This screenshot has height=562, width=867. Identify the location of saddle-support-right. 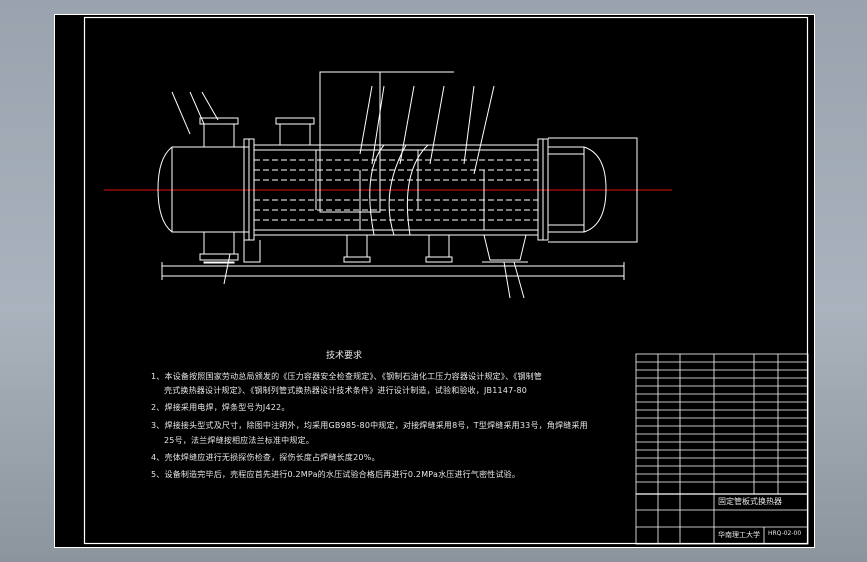
(505, 247).